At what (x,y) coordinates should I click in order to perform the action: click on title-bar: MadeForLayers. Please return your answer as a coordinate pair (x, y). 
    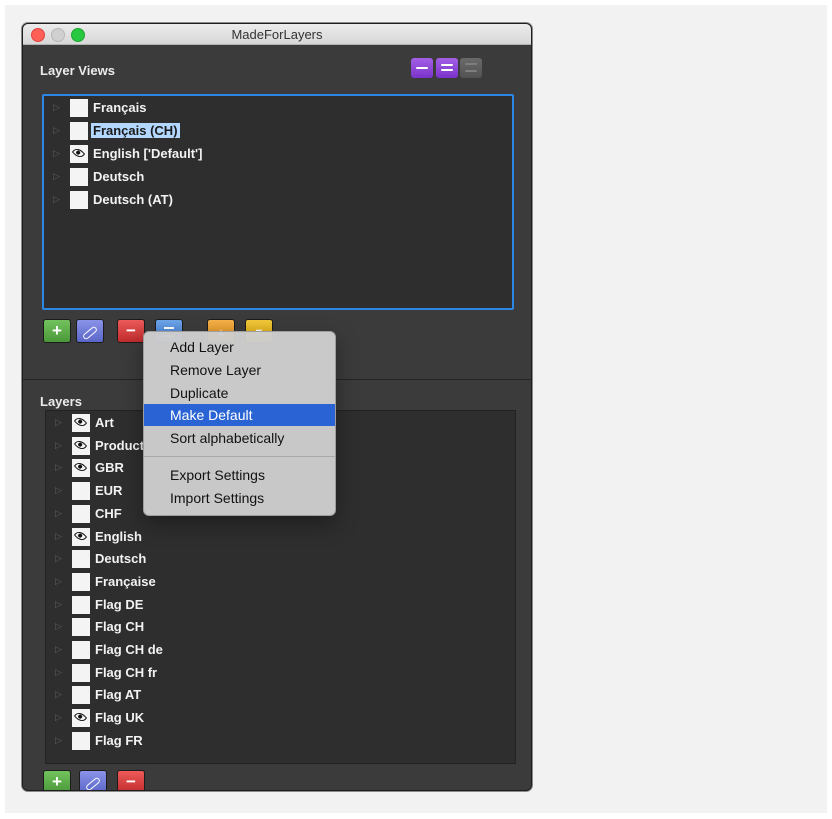
    Looking at the image, I should click on (277, 34).